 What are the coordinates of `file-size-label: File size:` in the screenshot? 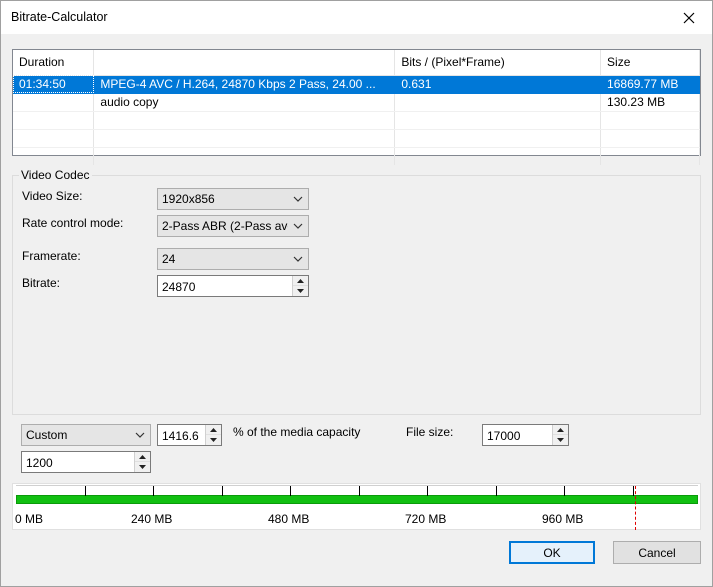 It's located at (430, 432).